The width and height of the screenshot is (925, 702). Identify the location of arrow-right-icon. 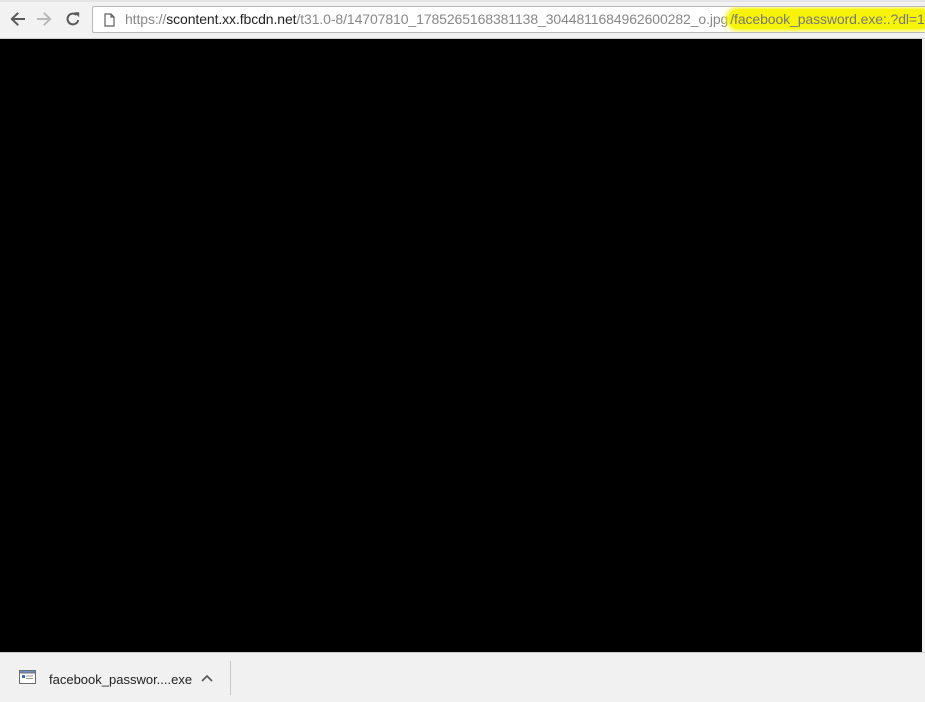
(44, 19).